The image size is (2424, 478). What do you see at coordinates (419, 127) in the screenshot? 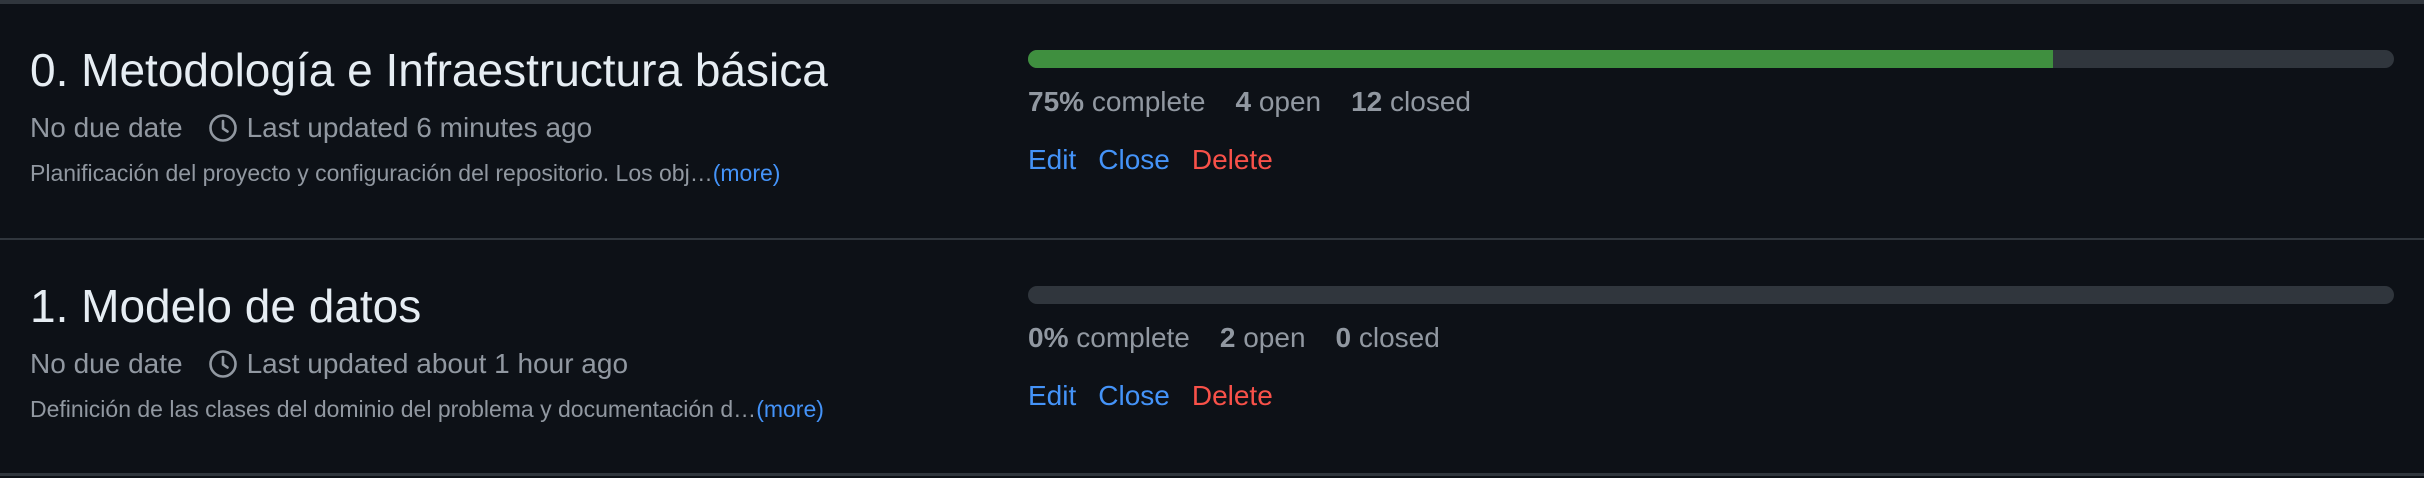
I see `last-updated: Last updated 6 minutes ago` at bounding box center [419, 127].